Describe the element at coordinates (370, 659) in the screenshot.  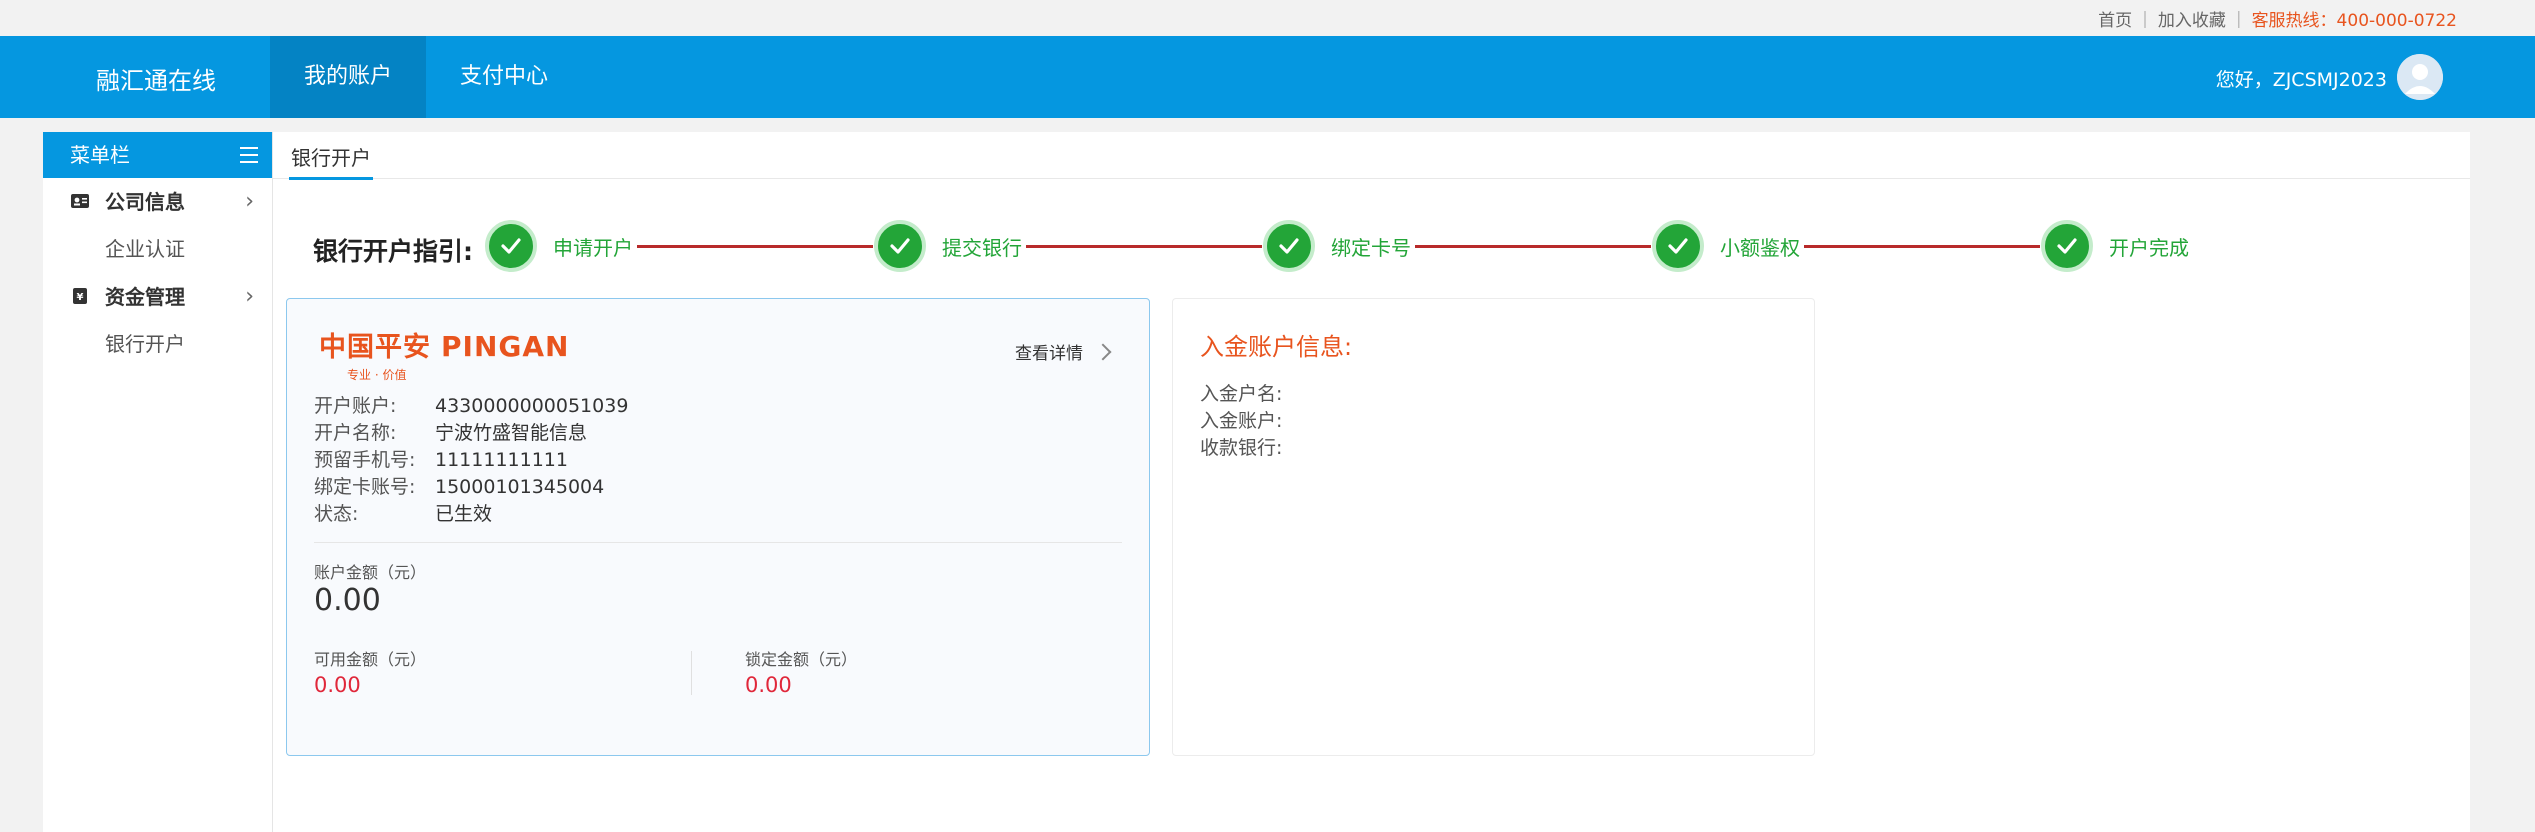
I see `available-label: 可用金额（元）` at that location.